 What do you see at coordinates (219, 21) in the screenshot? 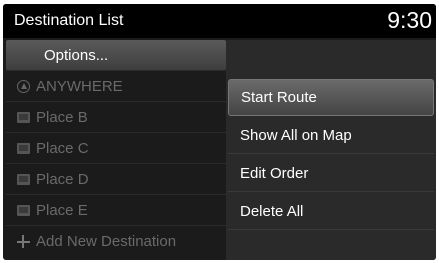
I see `header-bar: Destination List 9:30` at bounding box center [219, 21].